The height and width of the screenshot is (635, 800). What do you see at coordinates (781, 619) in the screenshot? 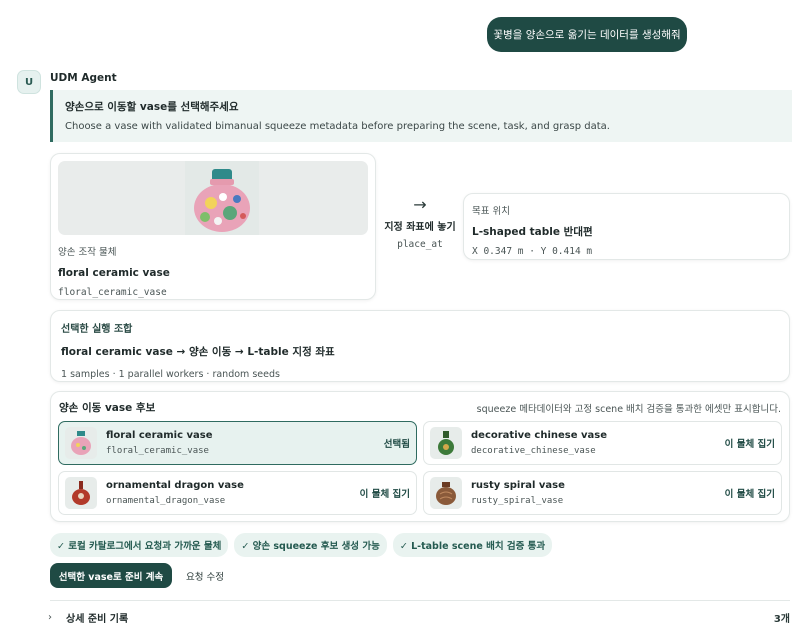
I see `details-count: 3개` at bounding box center [781, 619].